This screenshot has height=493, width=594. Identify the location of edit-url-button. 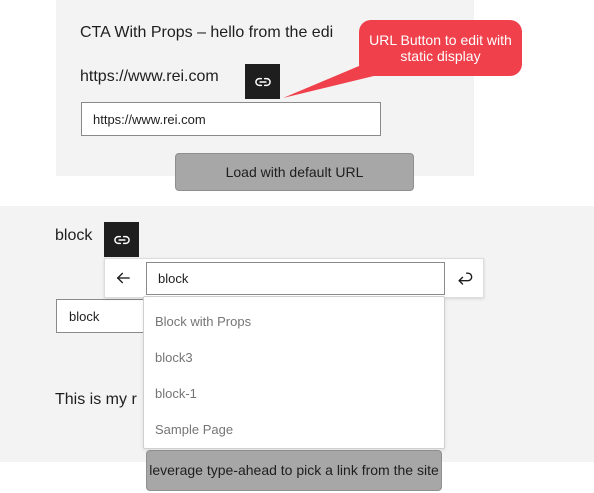
(262, 81).